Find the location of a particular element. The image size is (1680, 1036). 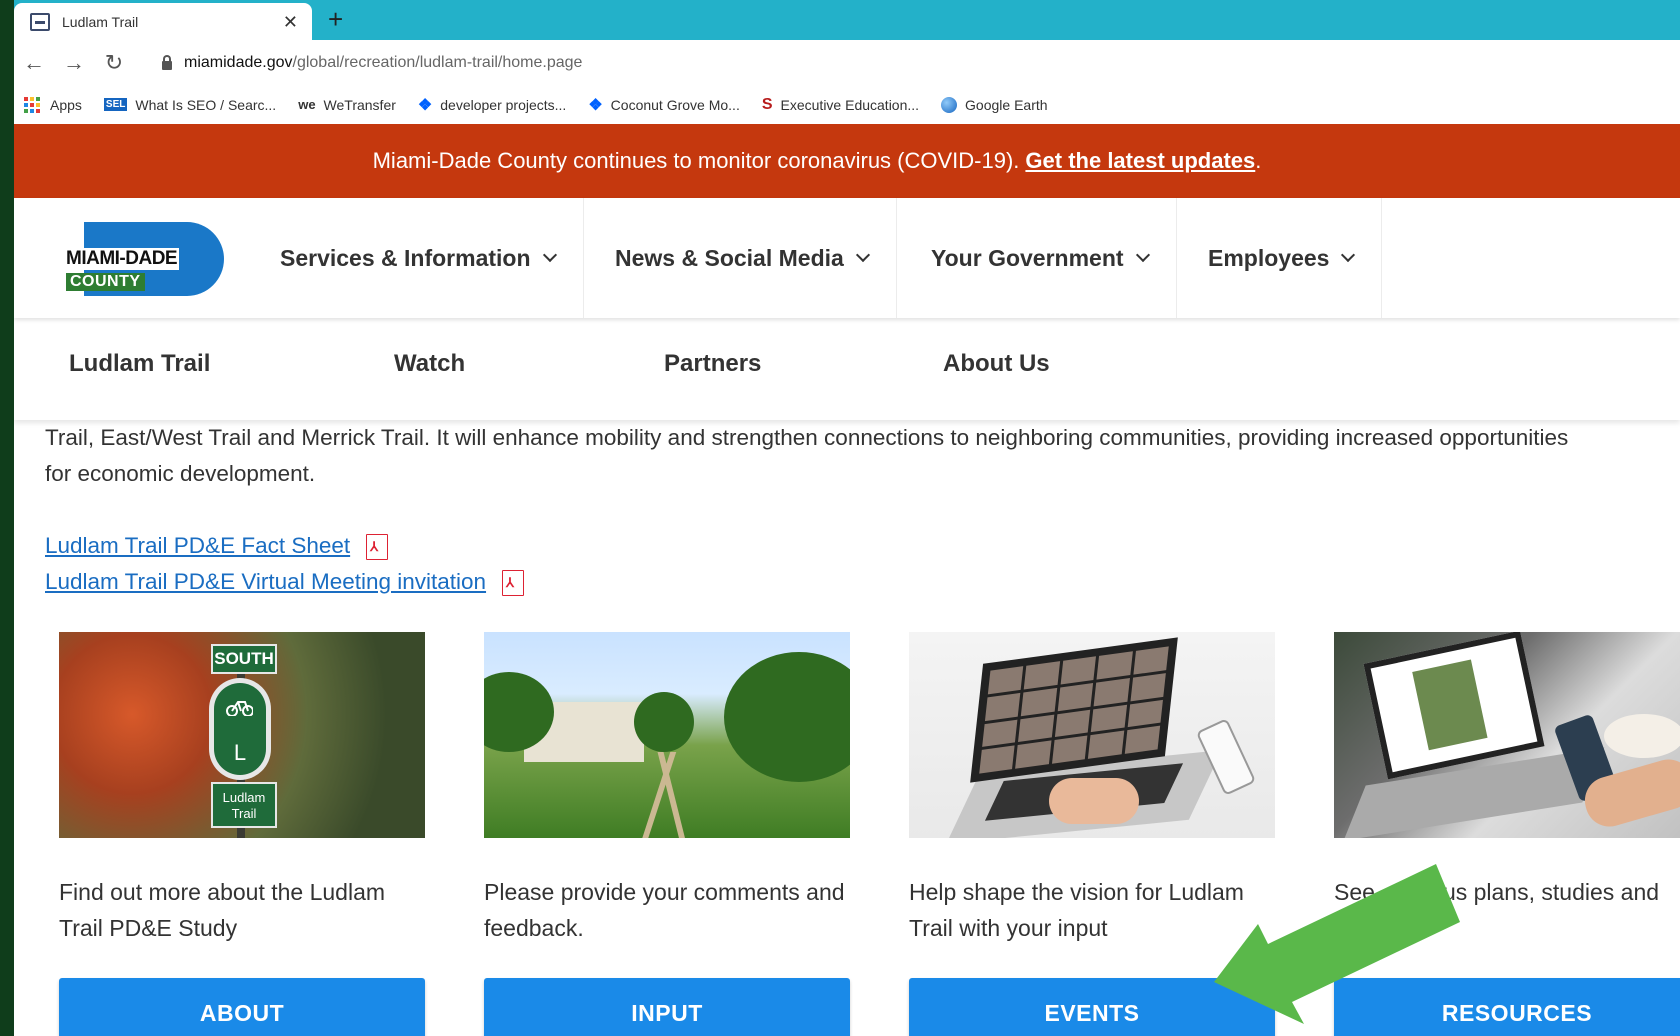

trail-sign-photo: SOUTH L Ludlam Trail is located at coordinates (242, 735).